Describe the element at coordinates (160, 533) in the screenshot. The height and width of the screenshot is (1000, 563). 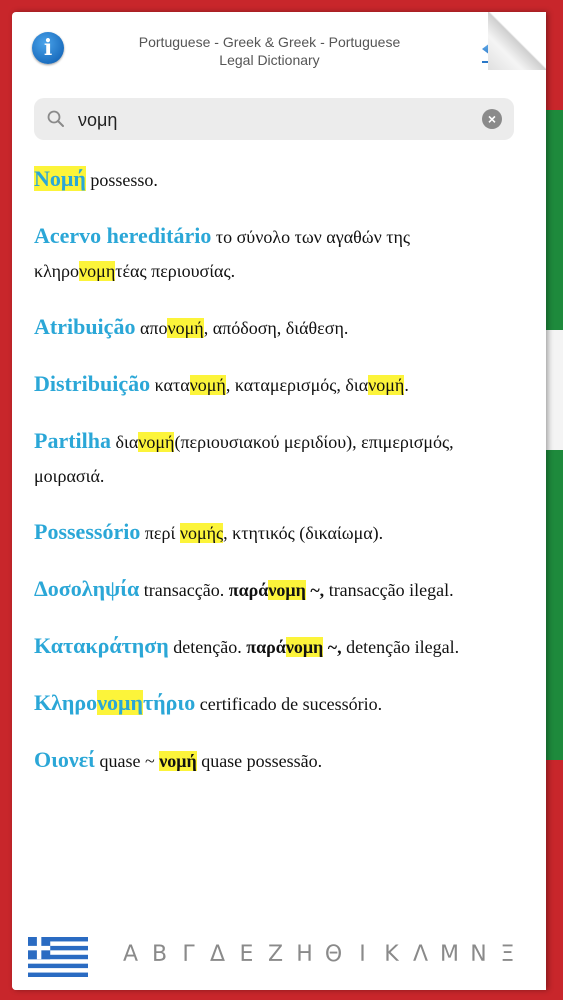
I see `entry-text: περί` at that location.